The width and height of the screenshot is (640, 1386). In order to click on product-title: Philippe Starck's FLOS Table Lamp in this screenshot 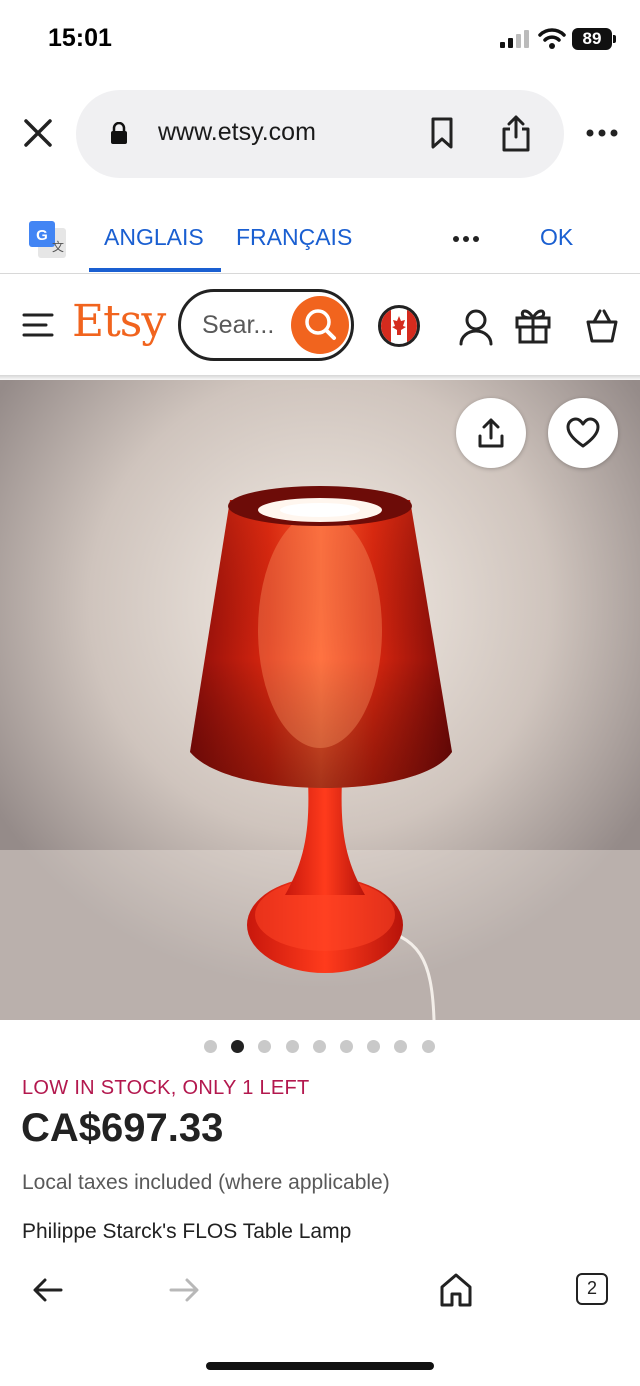, I will do `click(187, 1231)`.